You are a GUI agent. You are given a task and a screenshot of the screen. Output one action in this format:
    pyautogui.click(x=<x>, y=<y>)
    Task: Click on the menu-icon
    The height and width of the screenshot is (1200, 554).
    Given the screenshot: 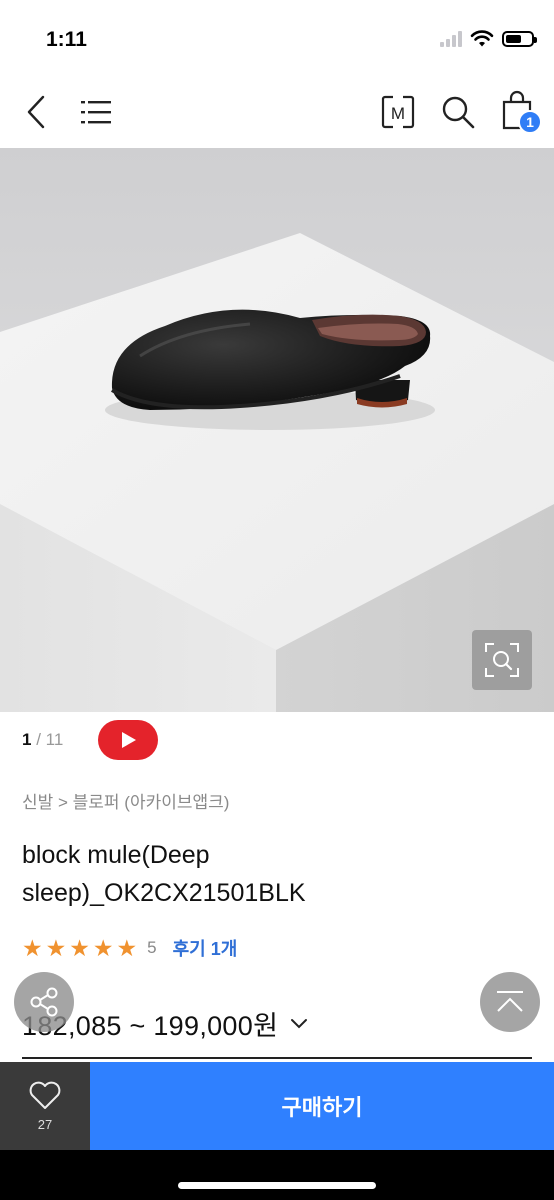 What is the action you would take?
    pyautogui.click(x=96, y=112)
    